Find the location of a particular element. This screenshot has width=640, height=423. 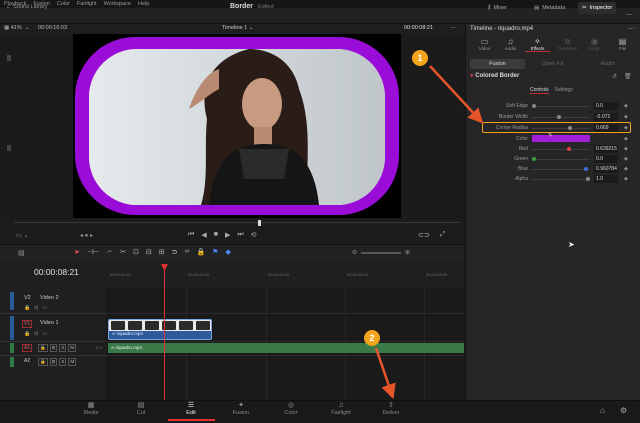

annotation-arrows is located at coordinates (429, 232).